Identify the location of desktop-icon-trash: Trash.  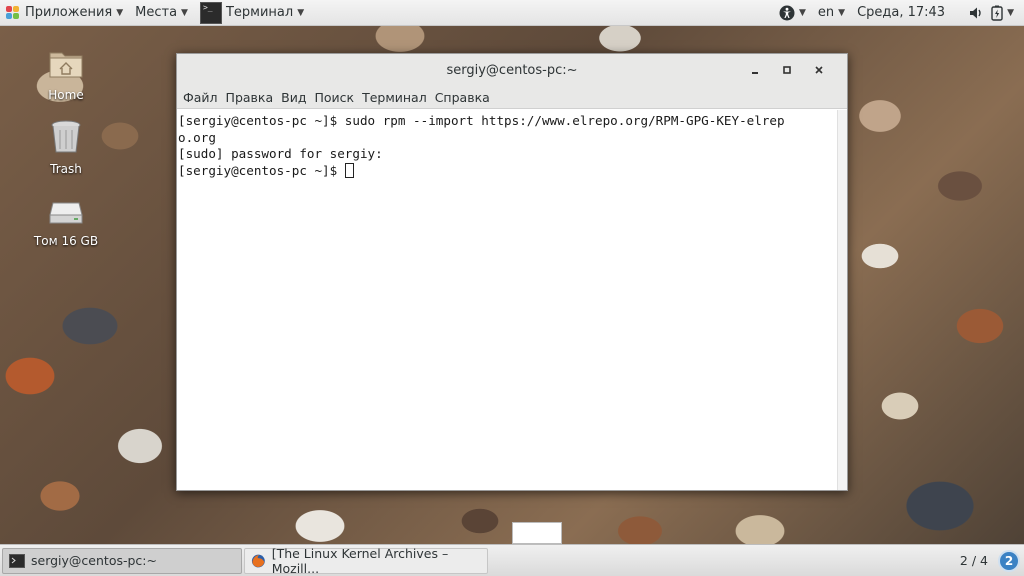
(66, 147).